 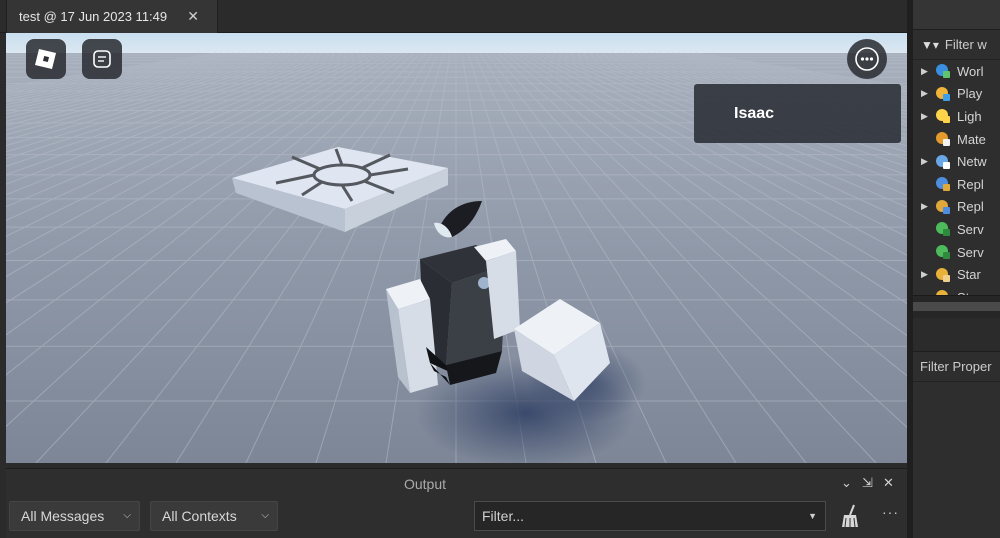 I want to click on replicated-first-icon, so click(x=943, y=184).